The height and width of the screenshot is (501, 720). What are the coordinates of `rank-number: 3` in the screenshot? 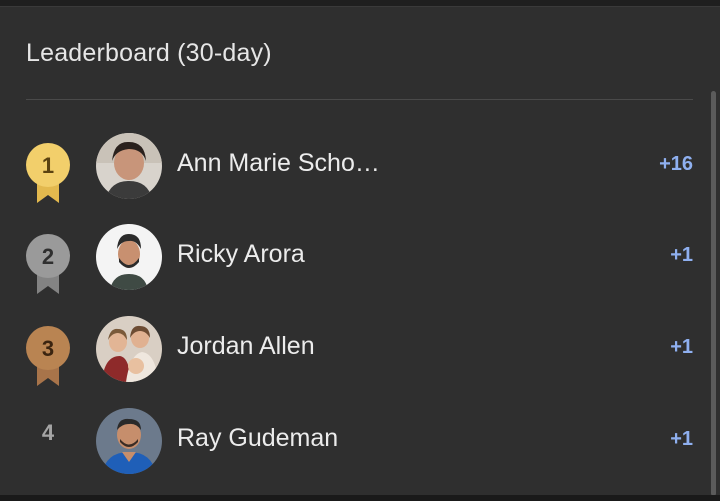 It's located at (48, 348).